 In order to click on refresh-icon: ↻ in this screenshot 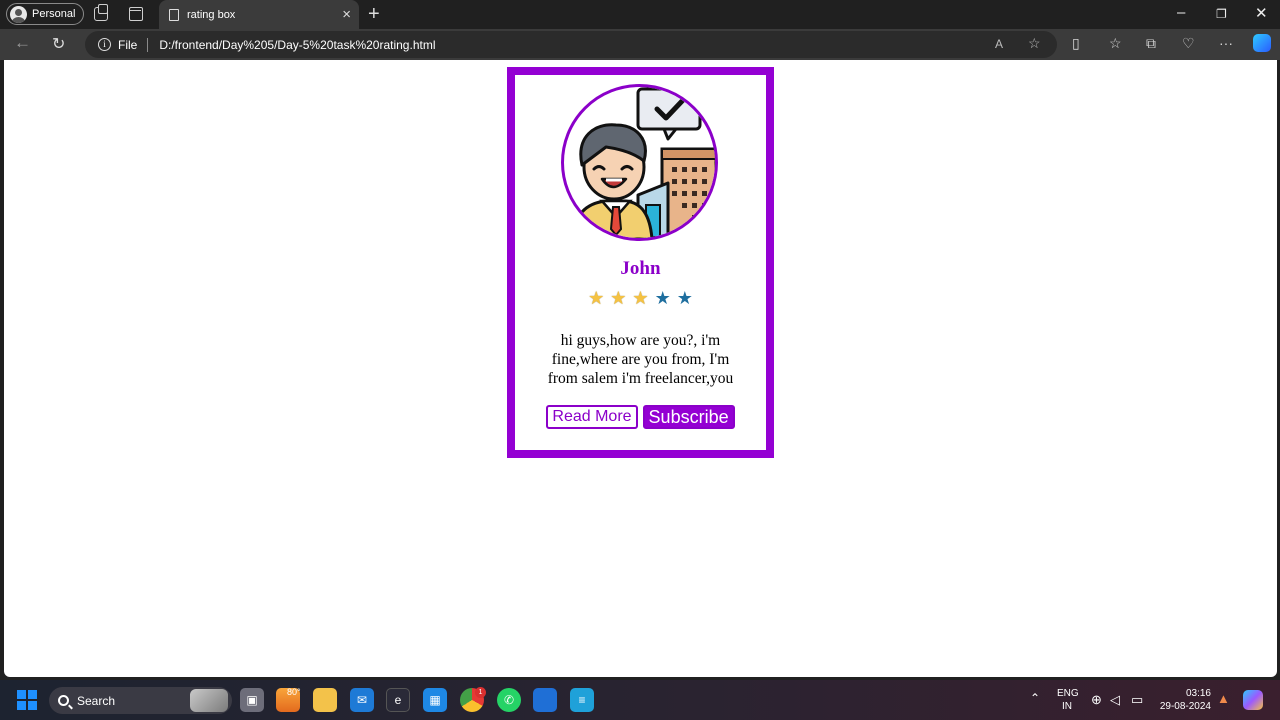, I will do `click(58, 44)`.